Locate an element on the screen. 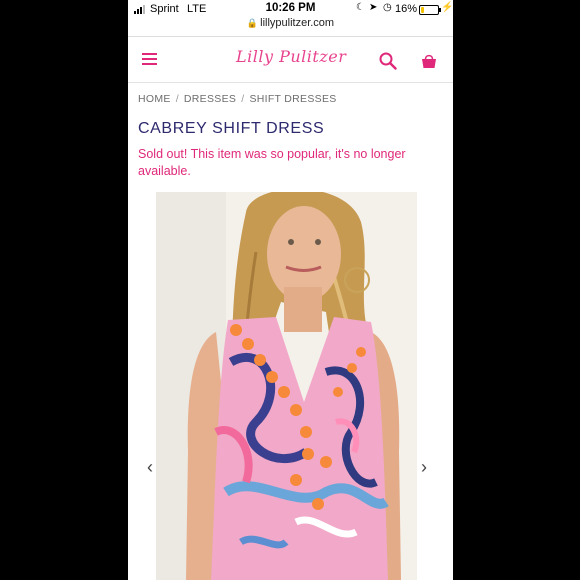 This screenshot has width=580, height=580. charging-icon: ⚡ is located at coordinates (447, 7).